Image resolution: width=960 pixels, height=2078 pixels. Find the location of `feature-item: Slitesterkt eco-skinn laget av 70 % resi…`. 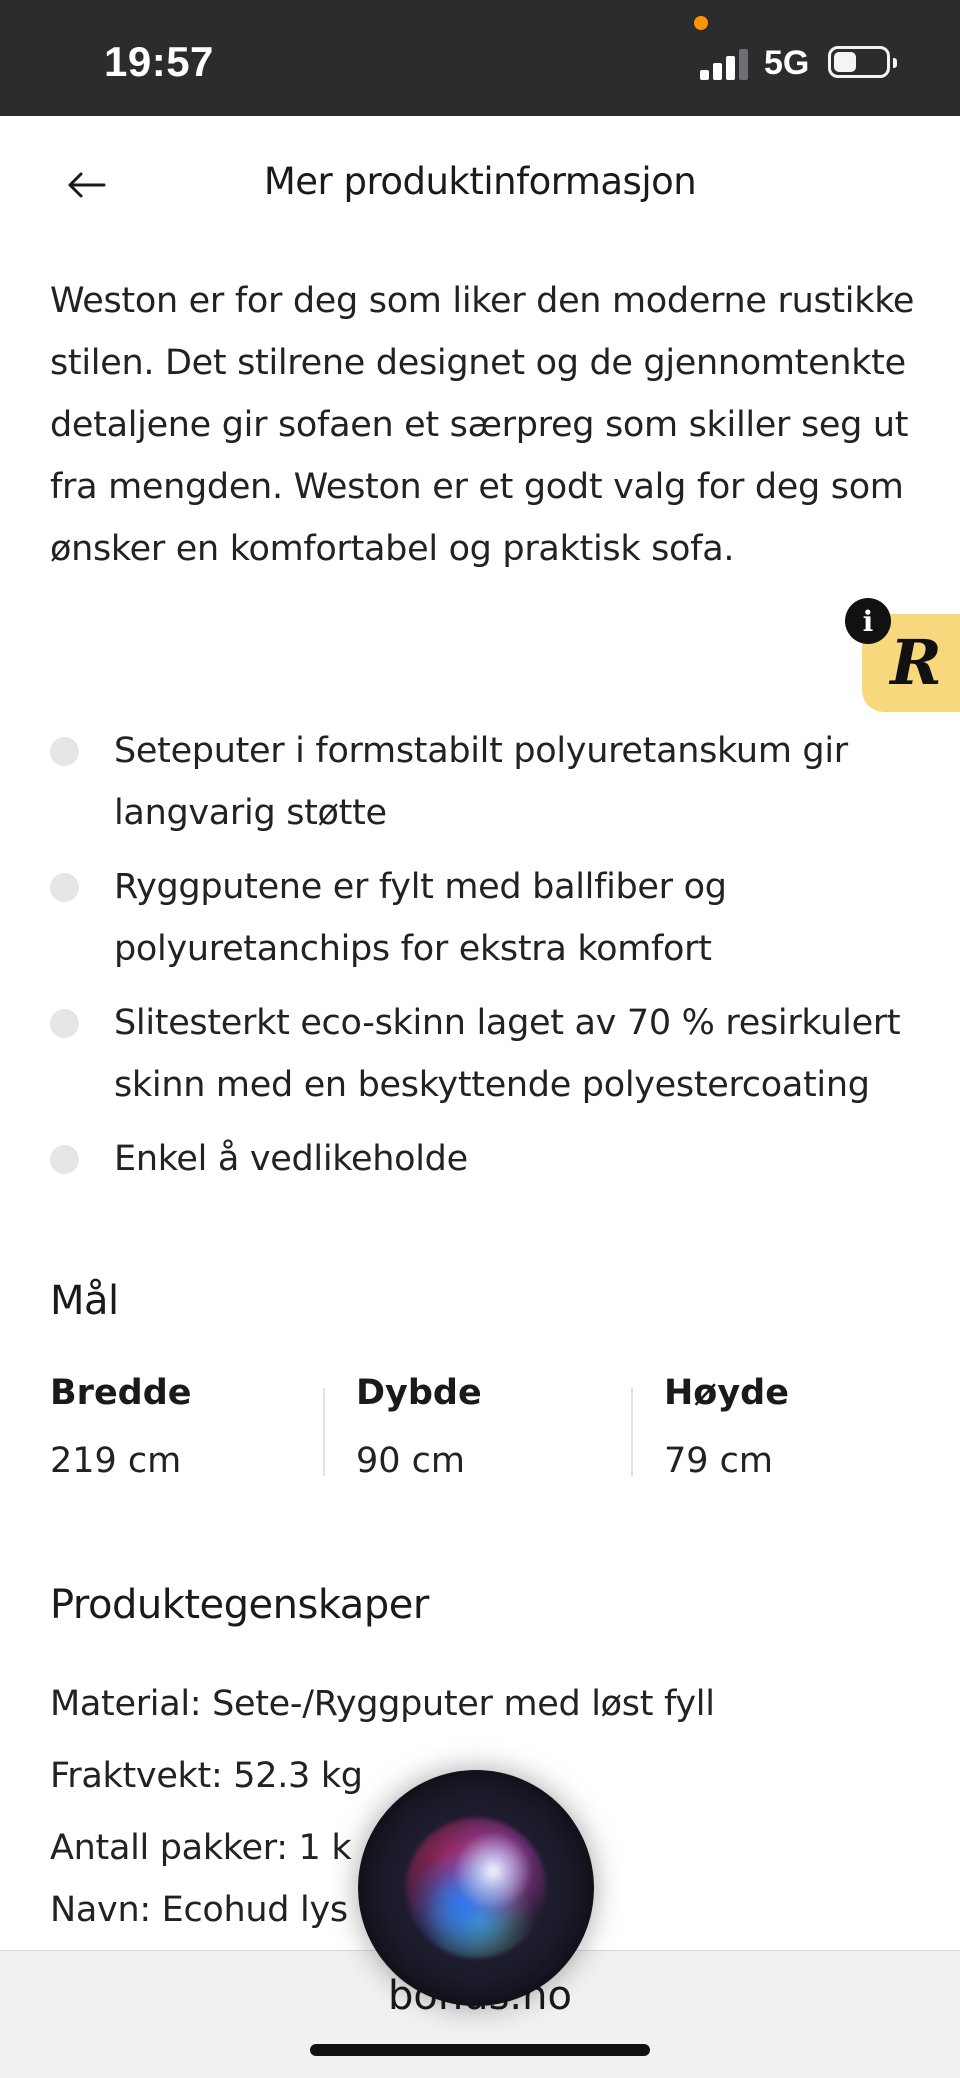

feature-item: Slitesterkt eco-skinn laget av 70 % resi… is located at coordinates (485, 1054).